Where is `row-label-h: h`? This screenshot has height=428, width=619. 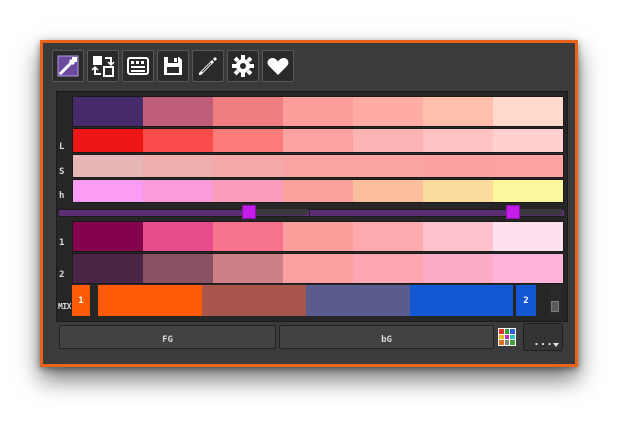
row-label-h: h is located at coordinates (62, 196).